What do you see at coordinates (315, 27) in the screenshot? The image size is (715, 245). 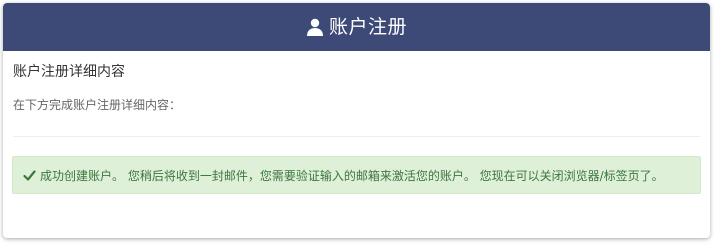 I see `user-icon` at bounding box center [315, 27].